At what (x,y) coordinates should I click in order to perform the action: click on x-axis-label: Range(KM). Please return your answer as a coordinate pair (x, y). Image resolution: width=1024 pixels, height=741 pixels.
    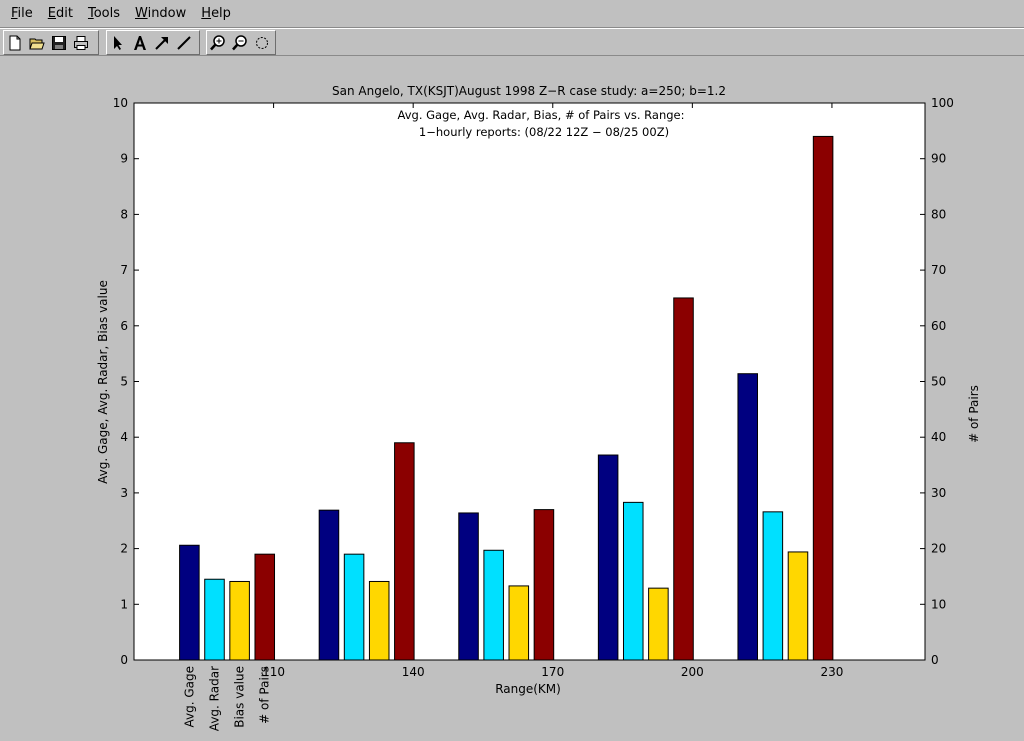
    Looking at the image, I should click on (528, 689).